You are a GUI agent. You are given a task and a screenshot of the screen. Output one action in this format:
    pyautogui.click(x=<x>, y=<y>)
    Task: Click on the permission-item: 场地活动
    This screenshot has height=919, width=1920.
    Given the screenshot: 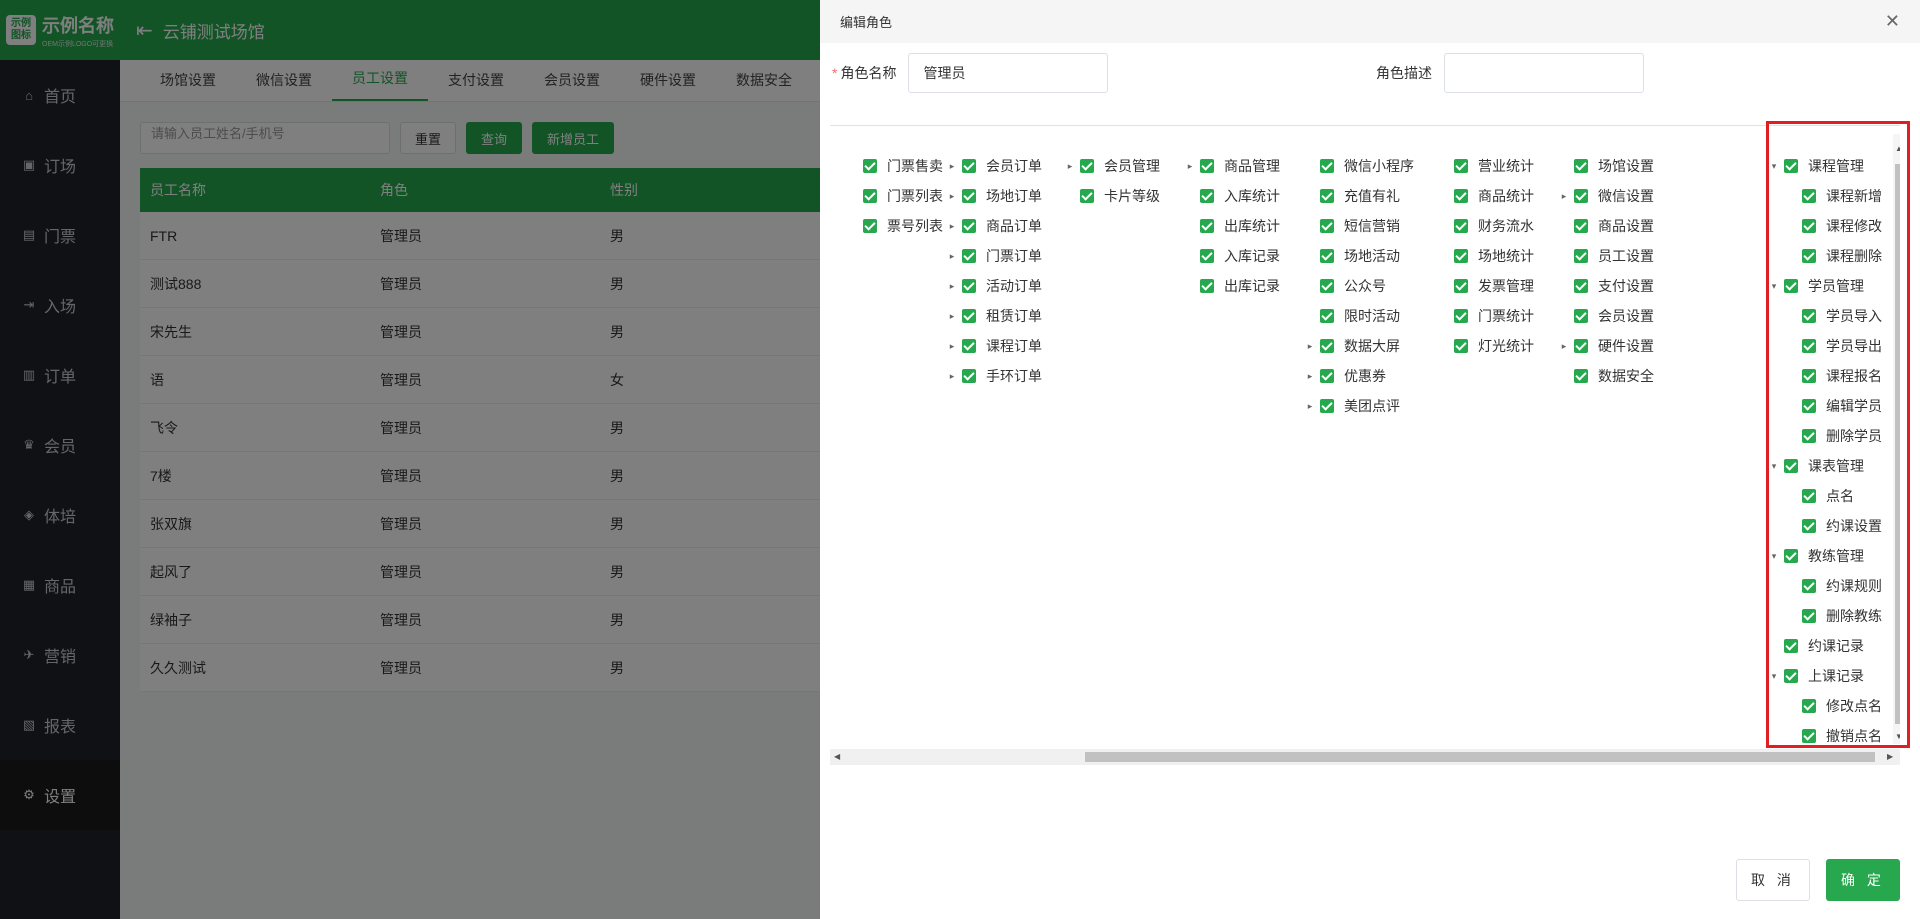 What is the action you would take?
    pyautogui.click(x=1353, y=256)
    